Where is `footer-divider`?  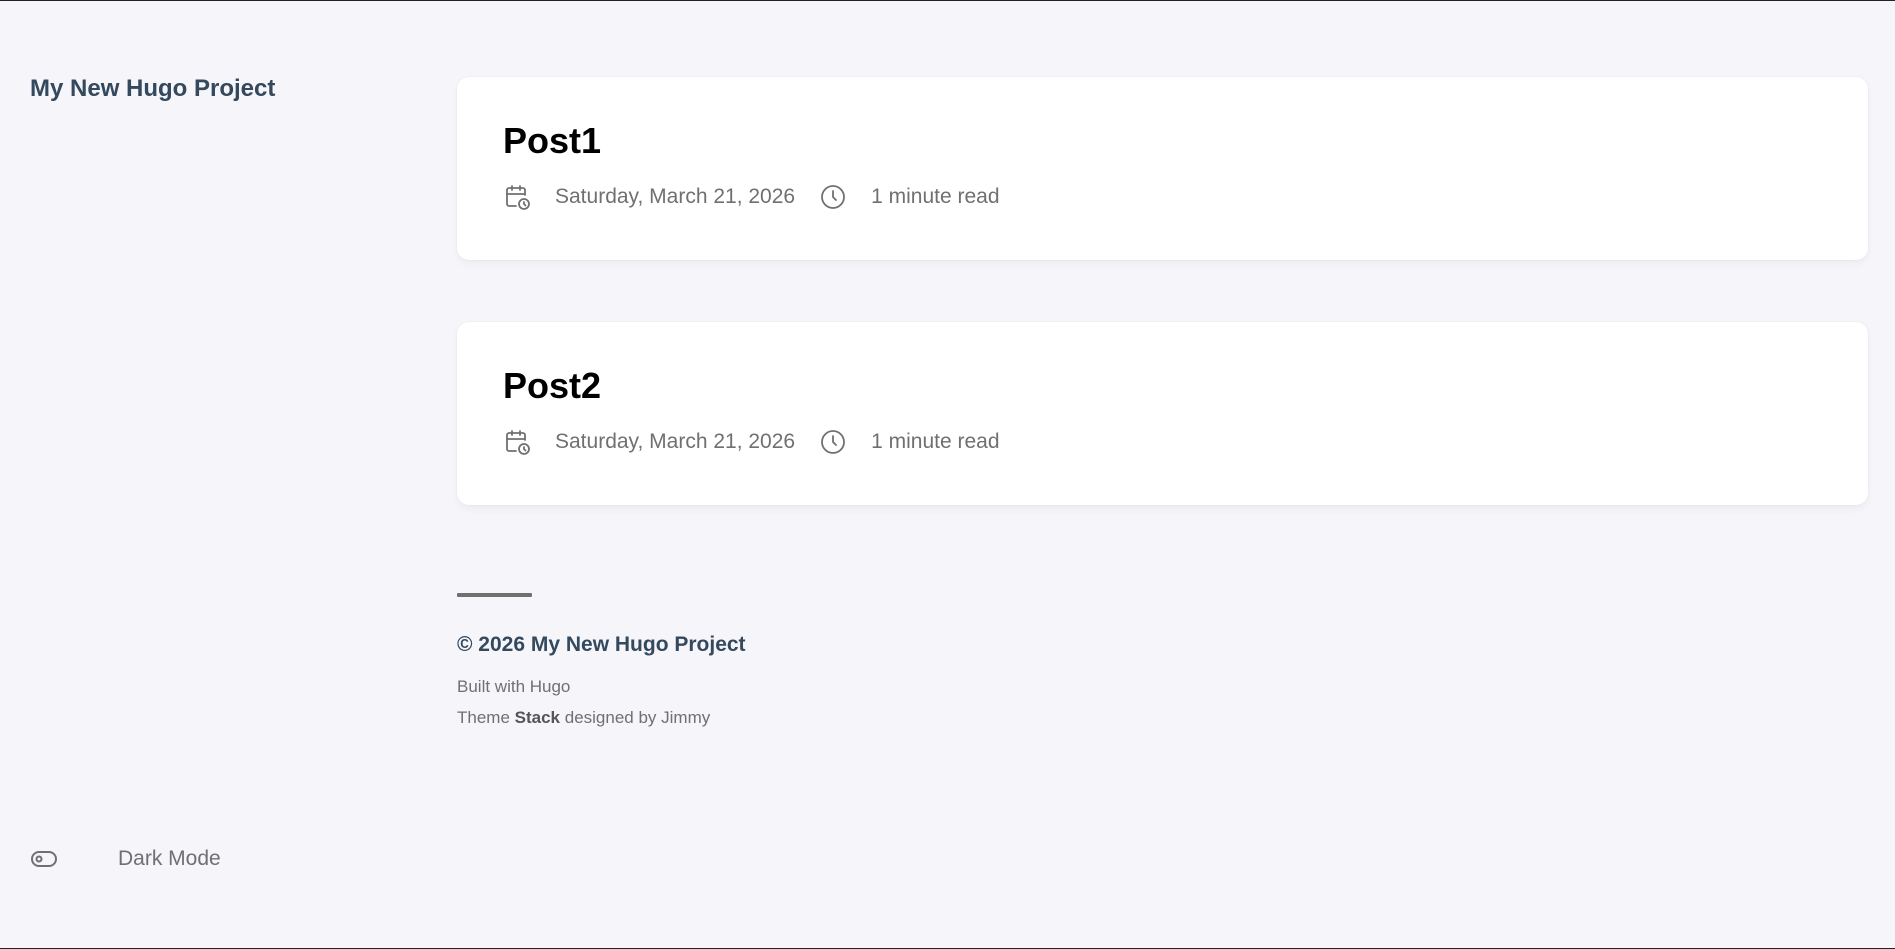
footer-divider is located at coordinates (494, 595).